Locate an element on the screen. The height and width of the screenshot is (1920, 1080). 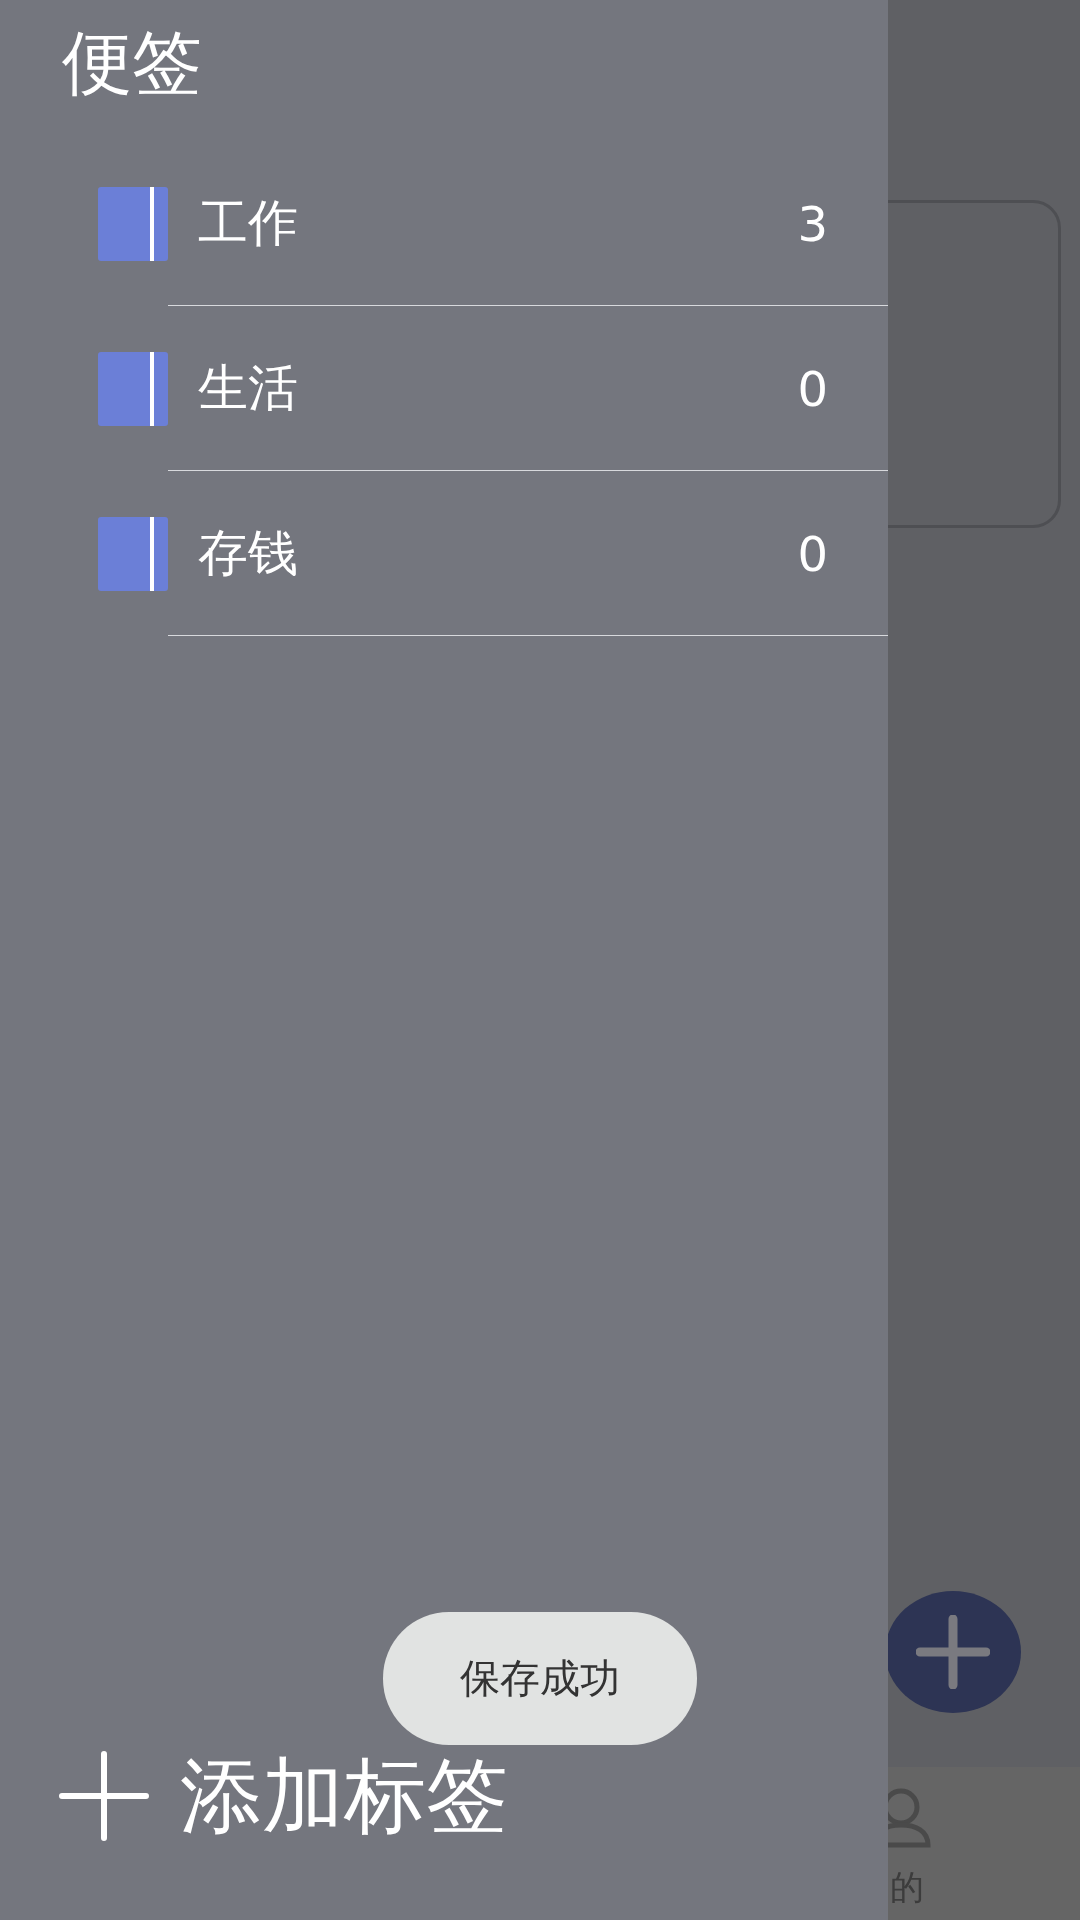
tag-item: 生活 0 is located at coordinates (444, 388).